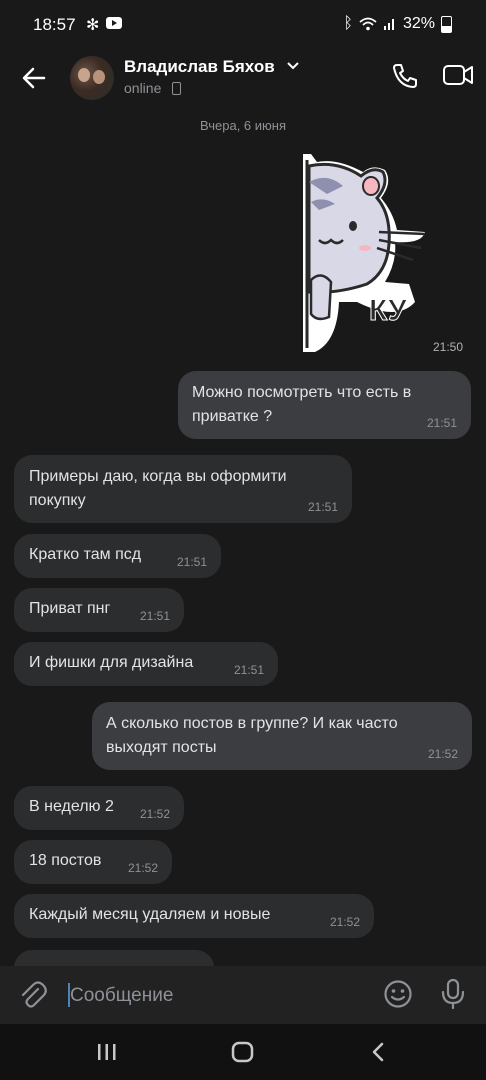 This screenshot has width=486, height=1080. I want to click on microphone-icon, so click(453, 994).